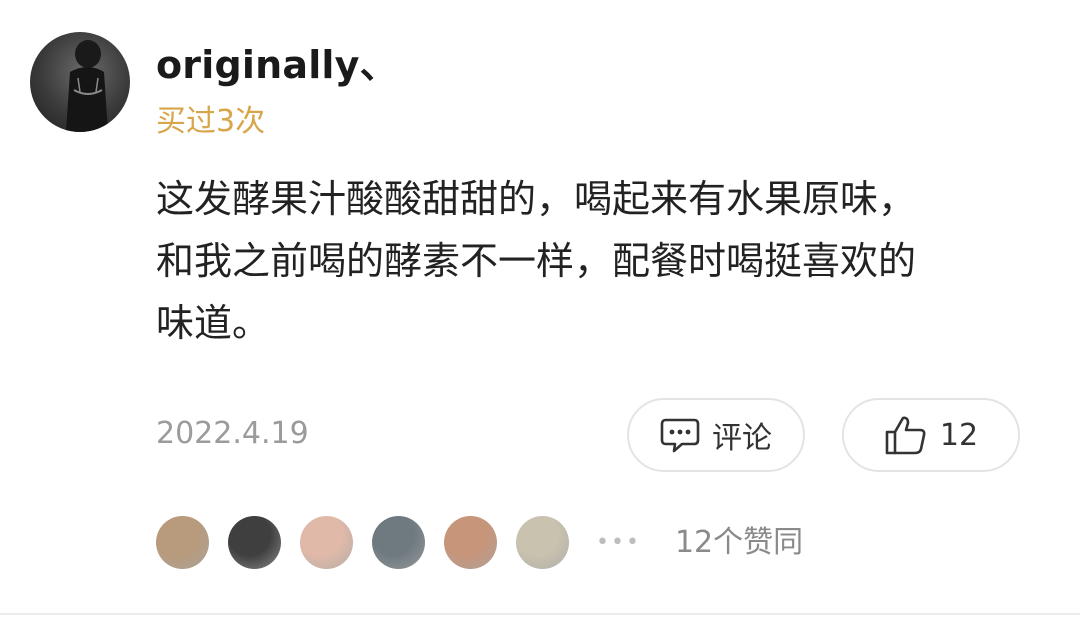 The image size is (1080, 625). What do you see at coordinates (213, 323) in the screenshot?
I see `review-text-line: 味道。` at bounding box center [213, 323].